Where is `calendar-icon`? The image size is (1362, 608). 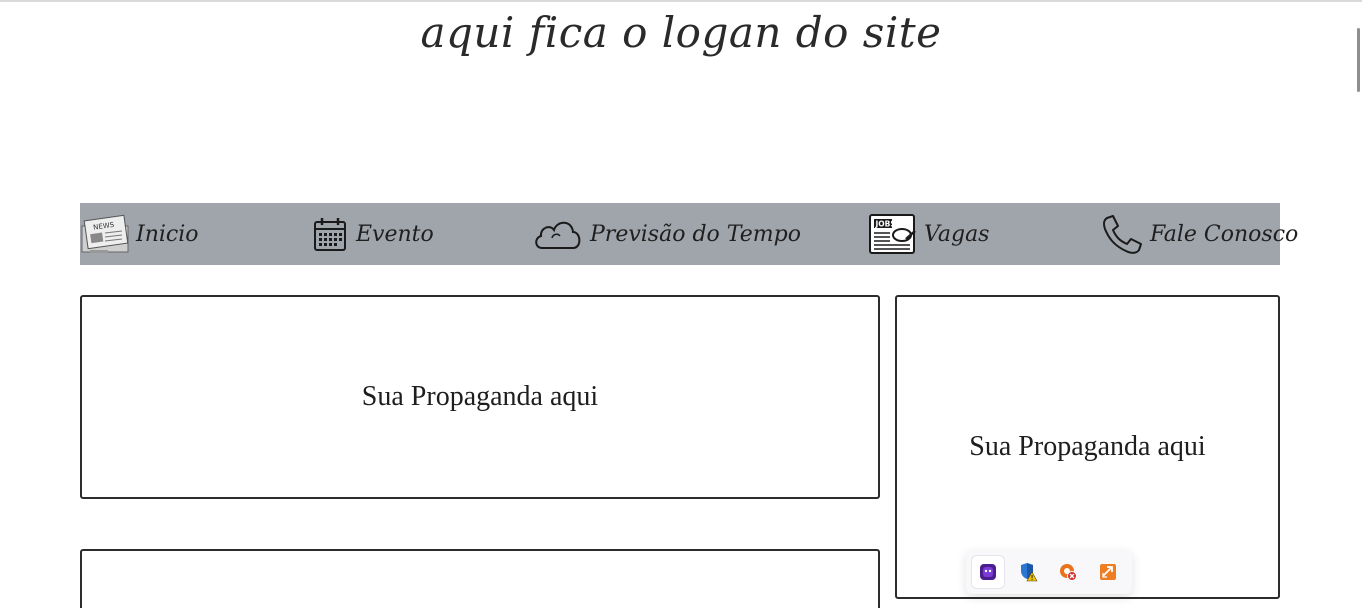 calendar-icon is located at coordinates (330, 234).